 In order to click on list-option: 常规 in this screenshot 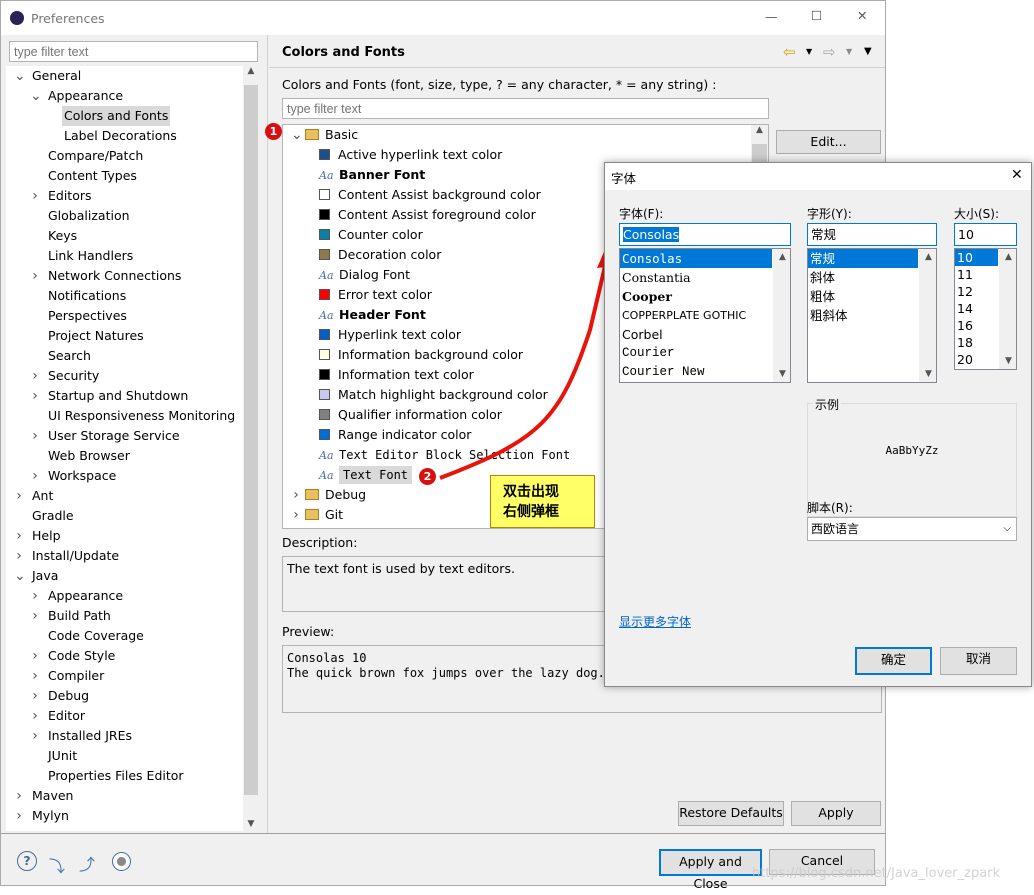, I will do `click(863, 258)`.